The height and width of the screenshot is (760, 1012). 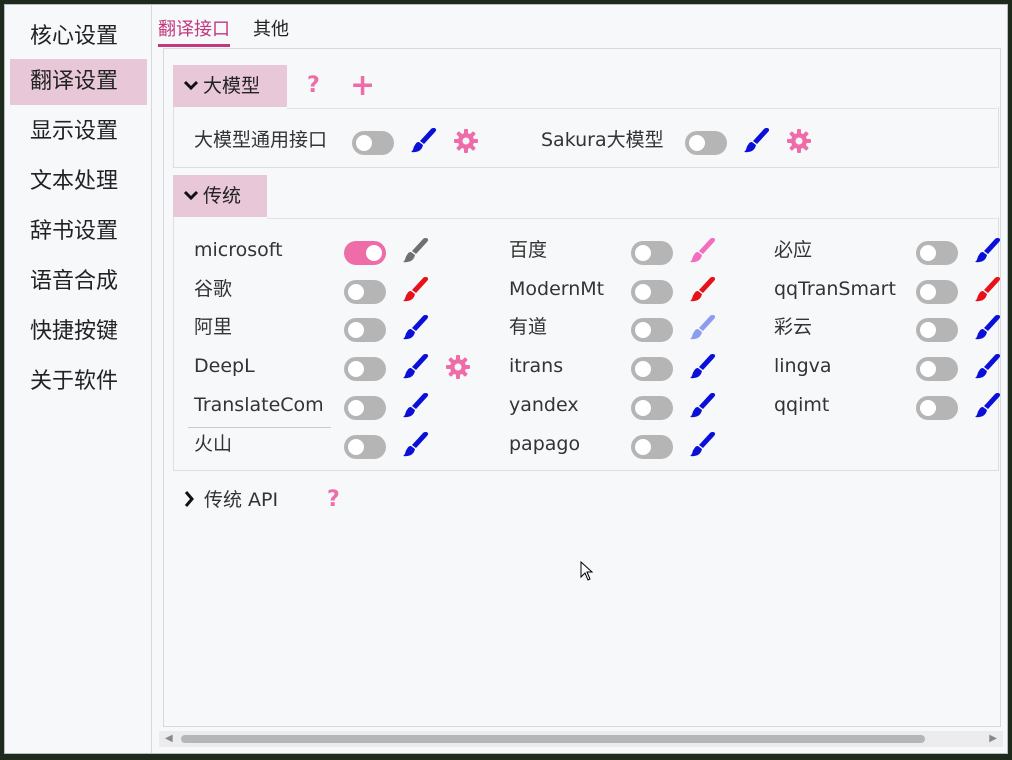 I want to click on translator-label: ModernMt, so click(x=557, y=289).